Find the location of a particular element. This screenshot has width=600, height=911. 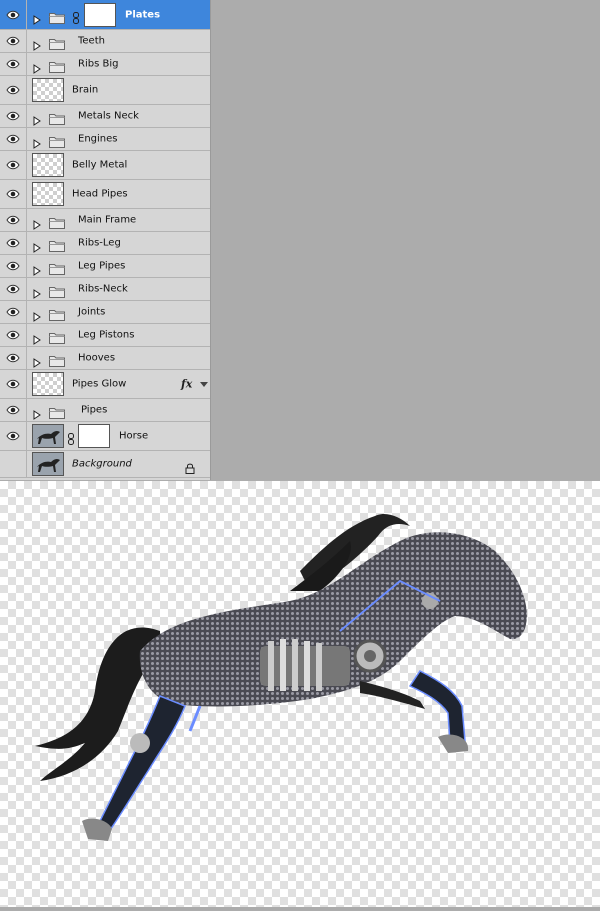

lock-icon is located at coordinates (190, 468).